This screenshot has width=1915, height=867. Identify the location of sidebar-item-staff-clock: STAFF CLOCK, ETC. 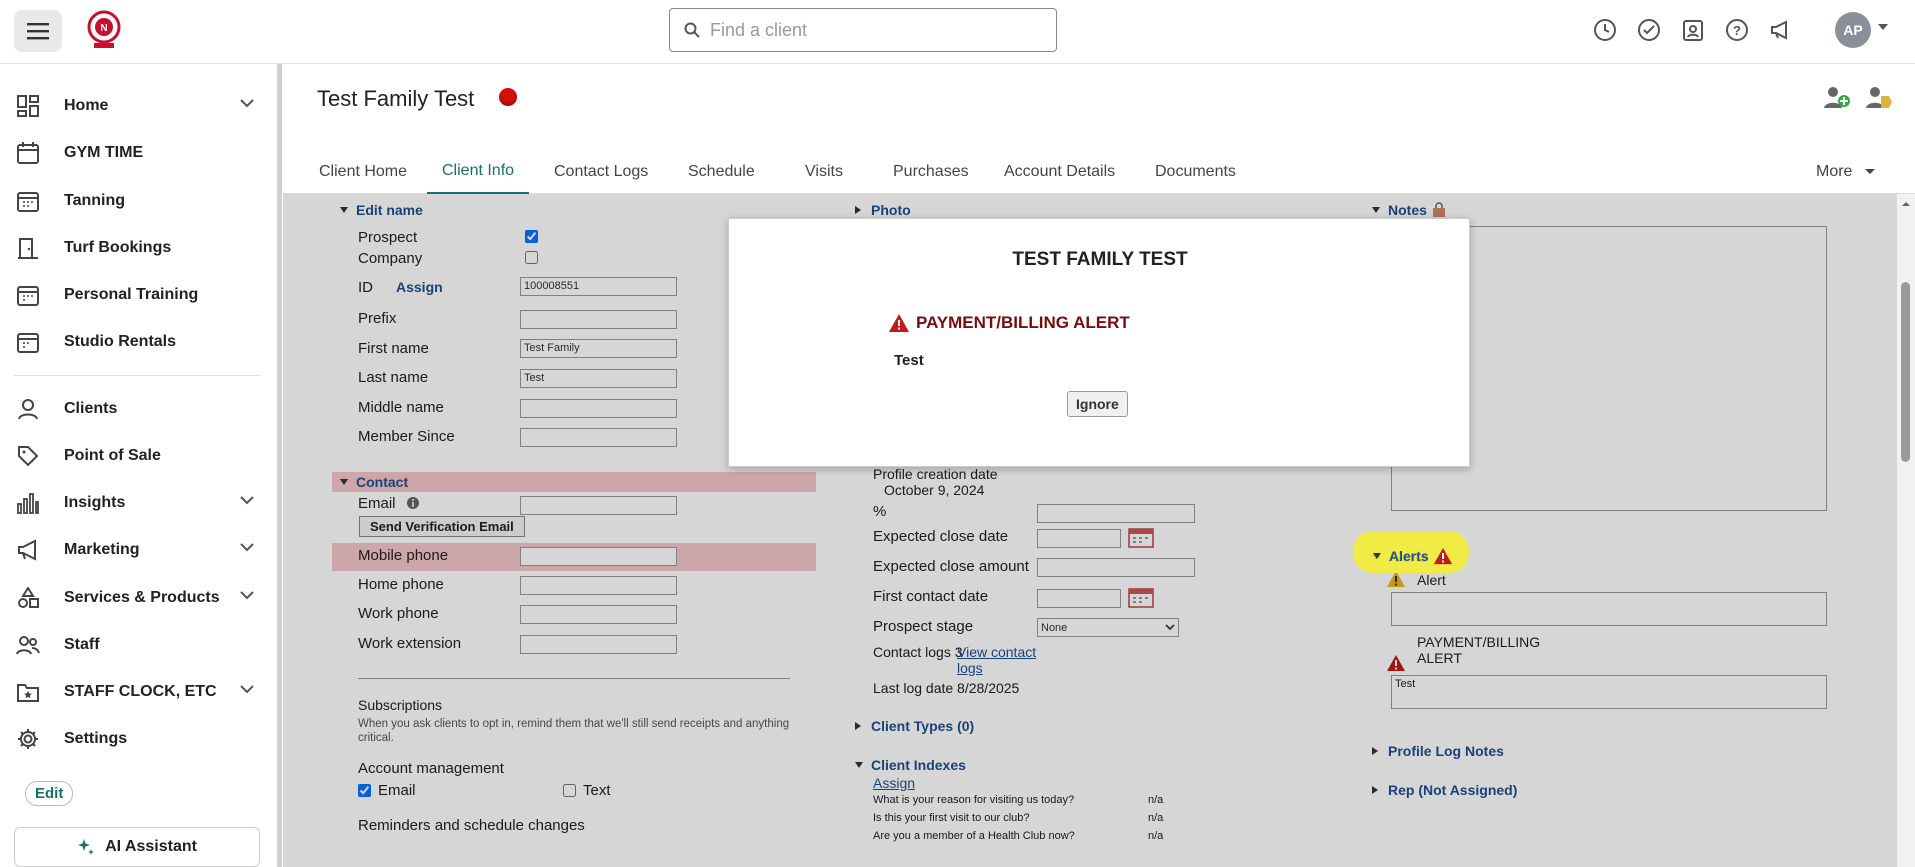
(137, 692).